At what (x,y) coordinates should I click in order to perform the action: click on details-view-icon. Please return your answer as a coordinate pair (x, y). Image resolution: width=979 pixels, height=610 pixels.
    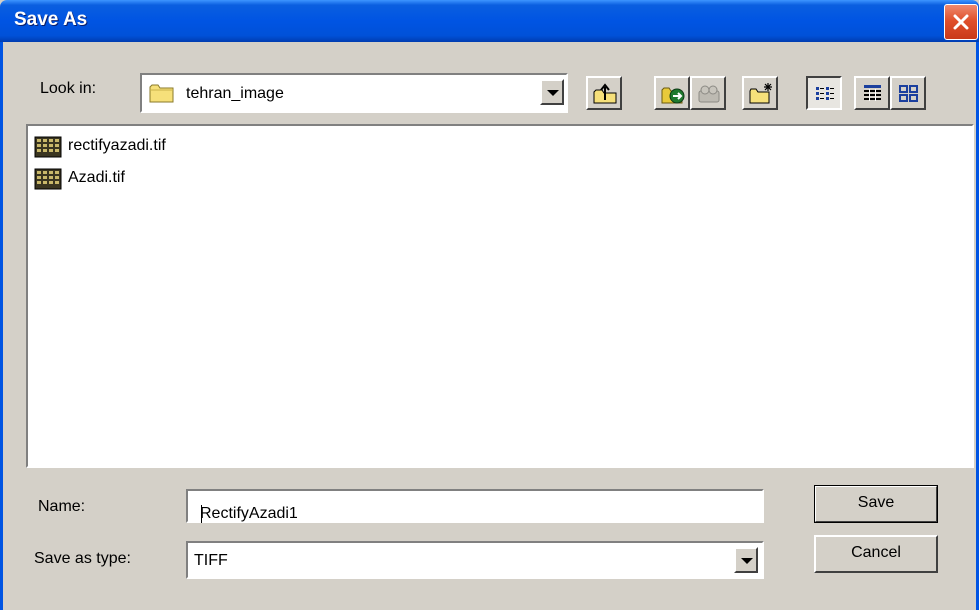
    Looking at the image, I should click on (872, 93).